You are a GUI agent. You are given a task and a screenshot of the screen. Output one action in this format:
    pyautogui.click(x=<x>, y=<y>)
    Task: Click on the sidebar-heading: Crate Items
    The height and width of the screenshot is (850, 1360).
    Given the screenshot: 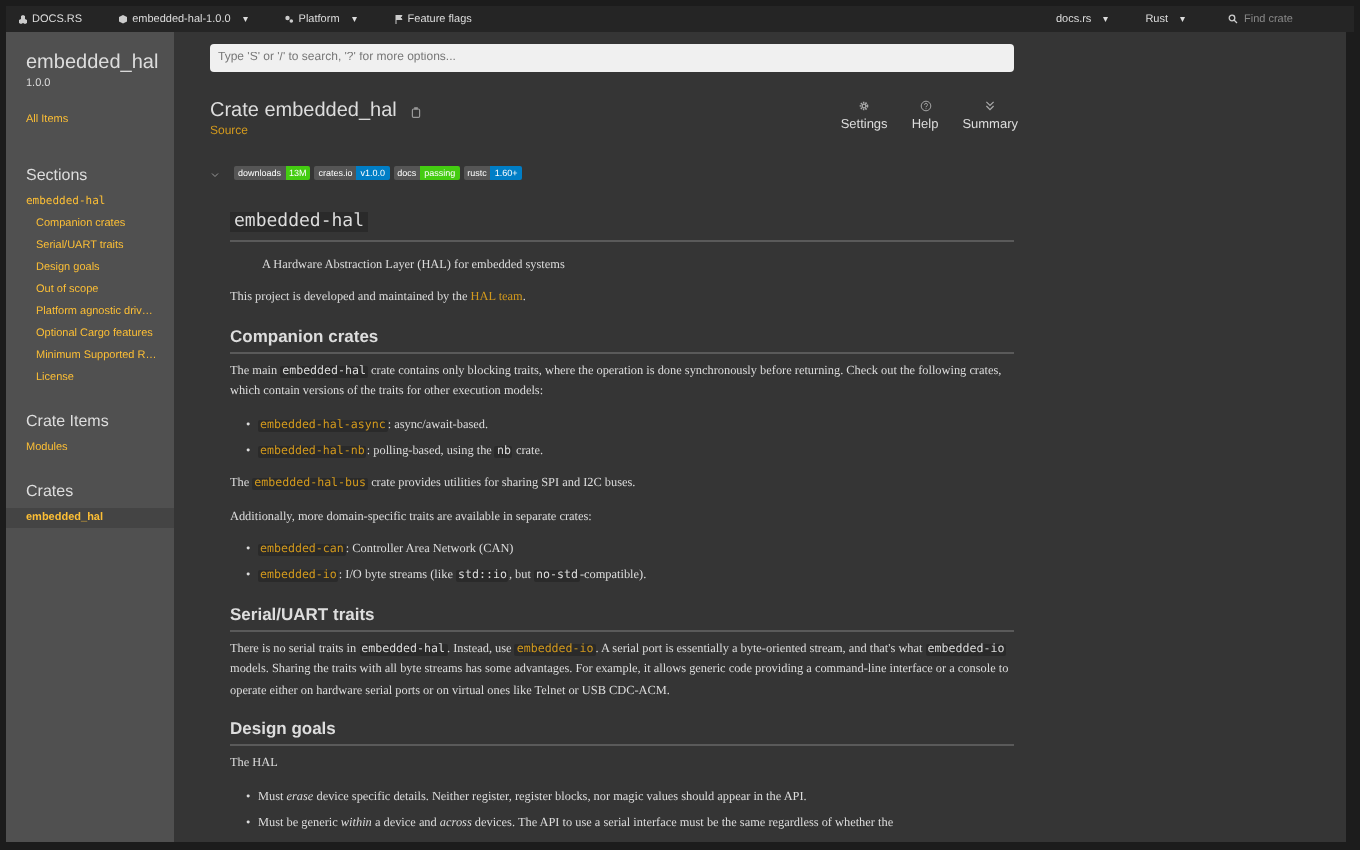 What is the action you would take?
    pyautogui.click(x=67, y=422)
    